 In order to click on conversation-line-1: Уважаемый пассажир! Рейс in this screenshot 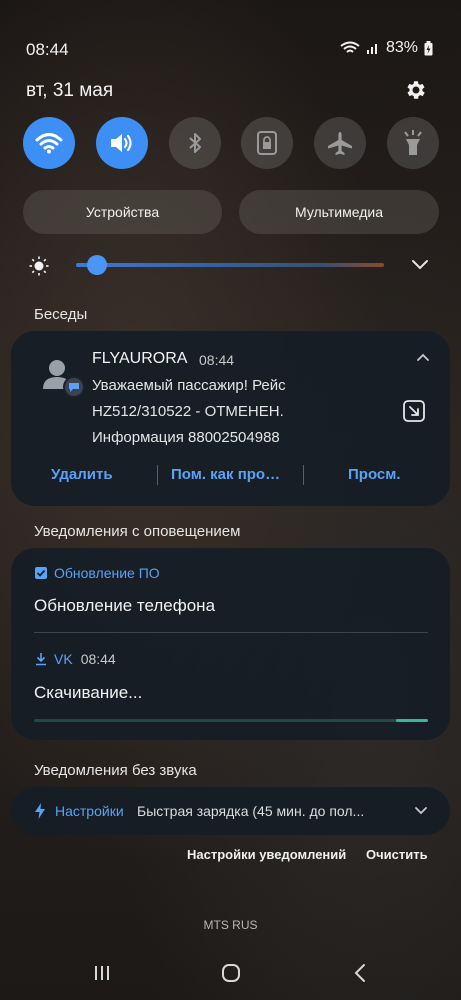, I will do `click(189, 385)`.